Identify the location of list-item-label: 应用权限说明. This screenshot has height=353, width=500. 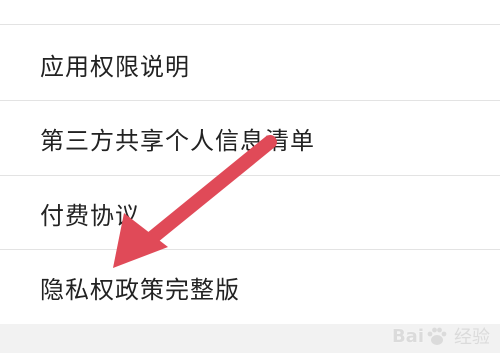
(115, 66).